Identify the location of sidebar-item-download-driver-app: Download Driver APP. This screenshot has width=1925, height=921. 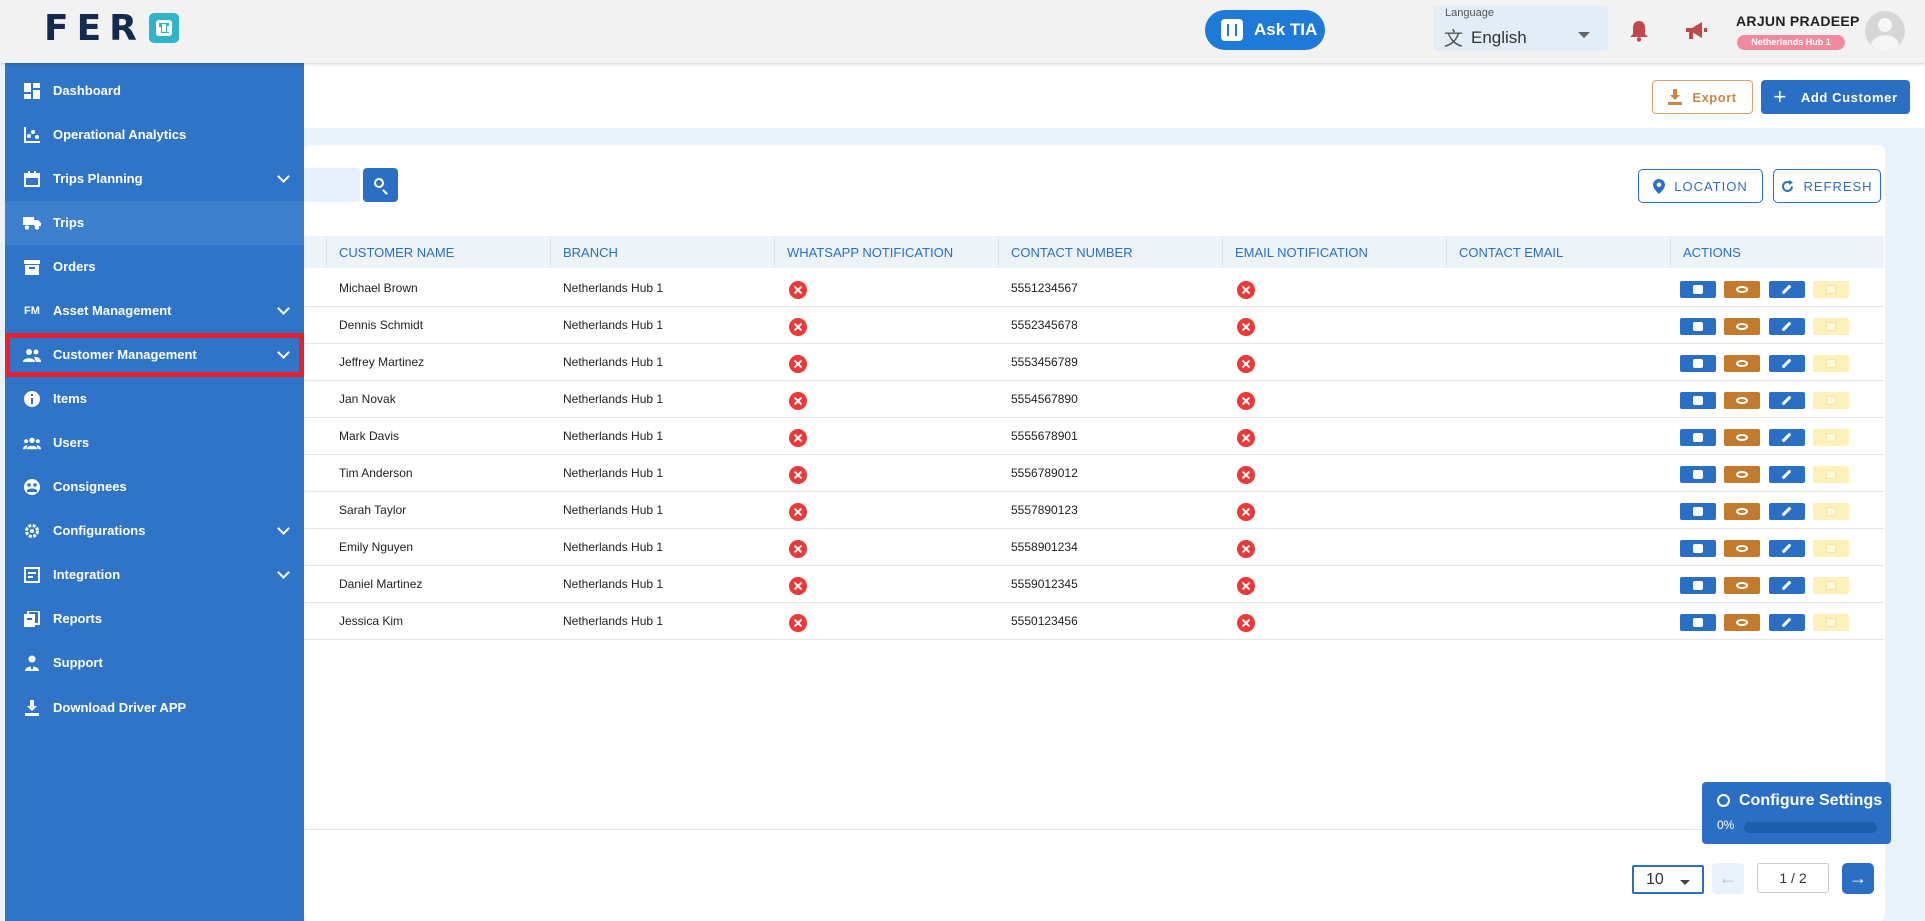
(154, 708).